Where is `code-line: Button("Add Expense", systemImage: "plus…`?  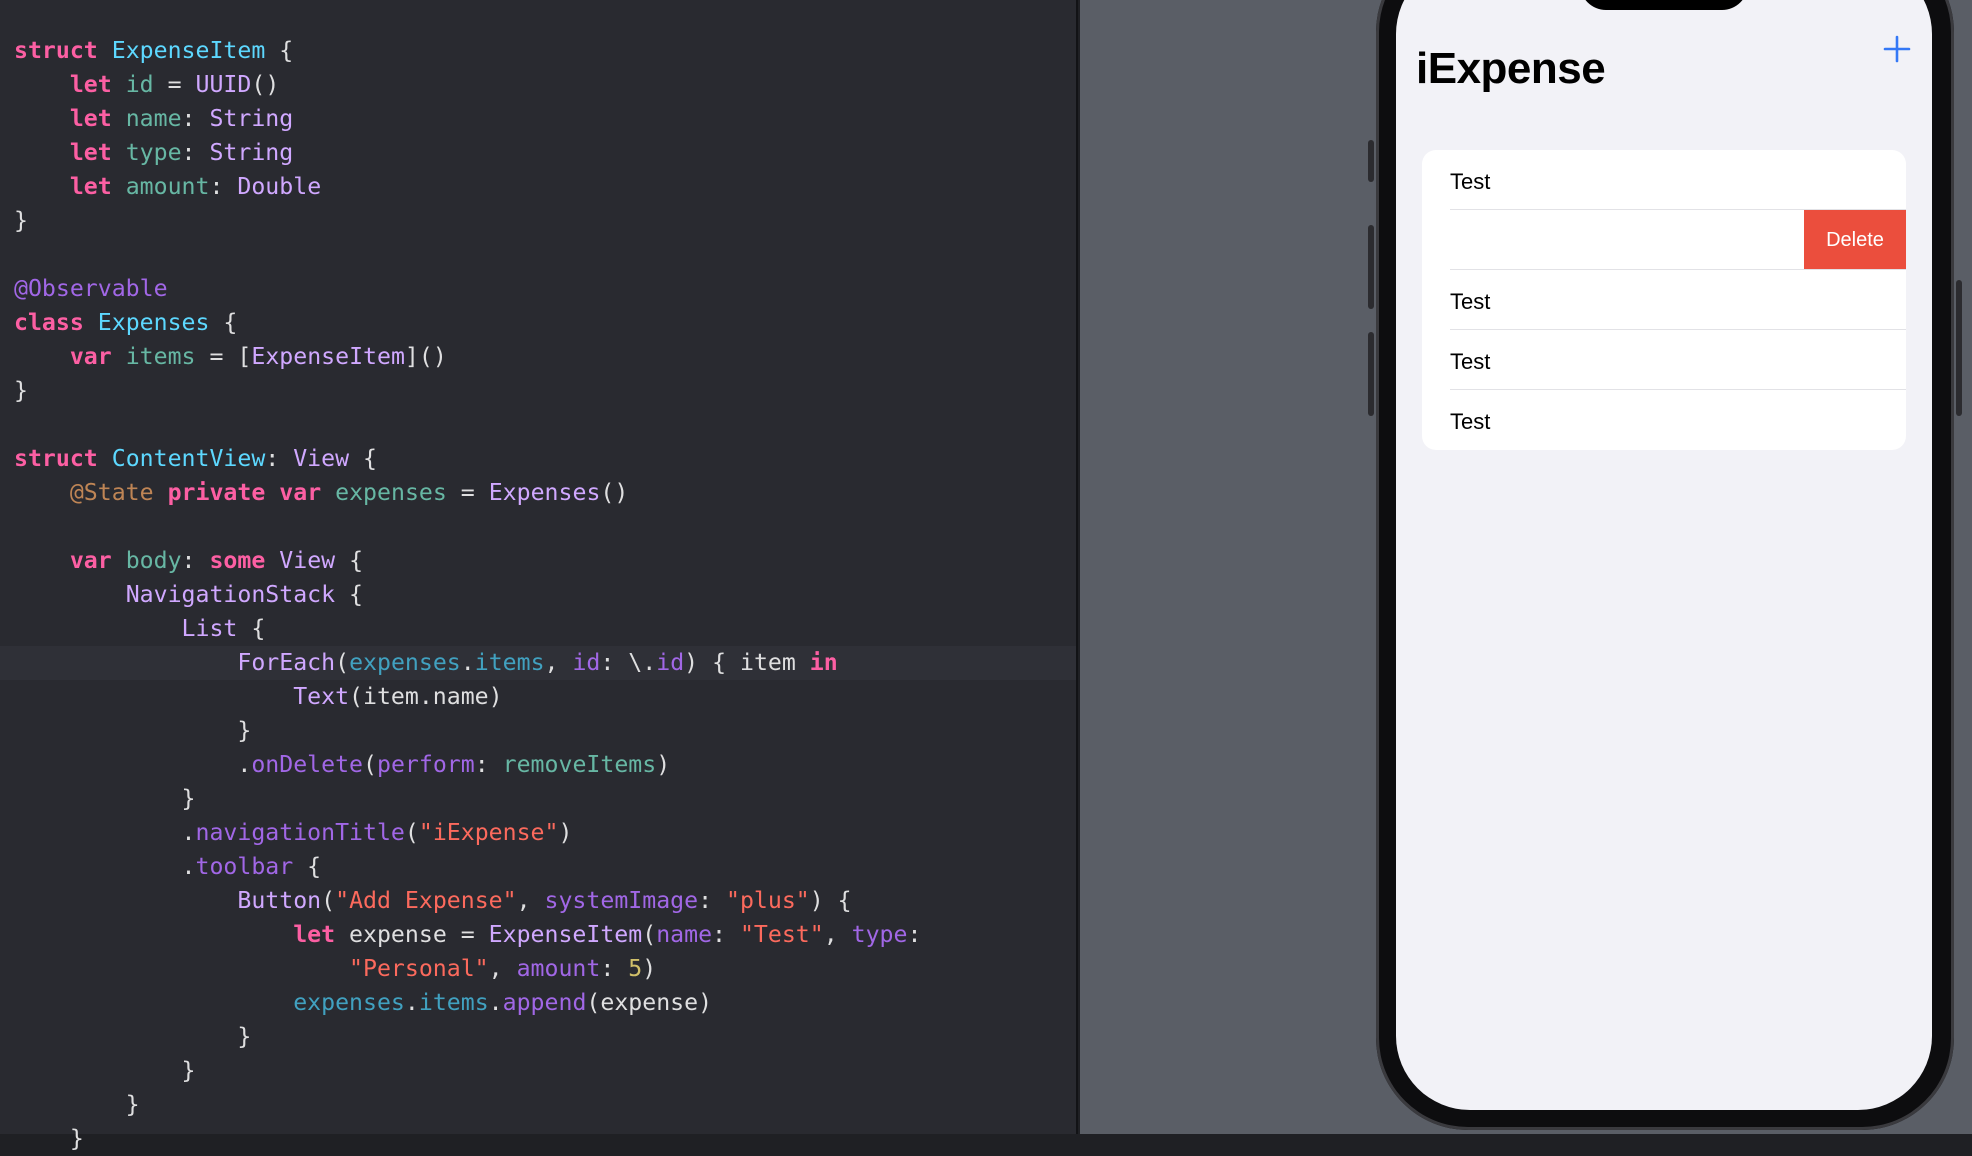 code-line: Button("Add Expense", systemImage: "plus… is located at coordinates (467, 901).